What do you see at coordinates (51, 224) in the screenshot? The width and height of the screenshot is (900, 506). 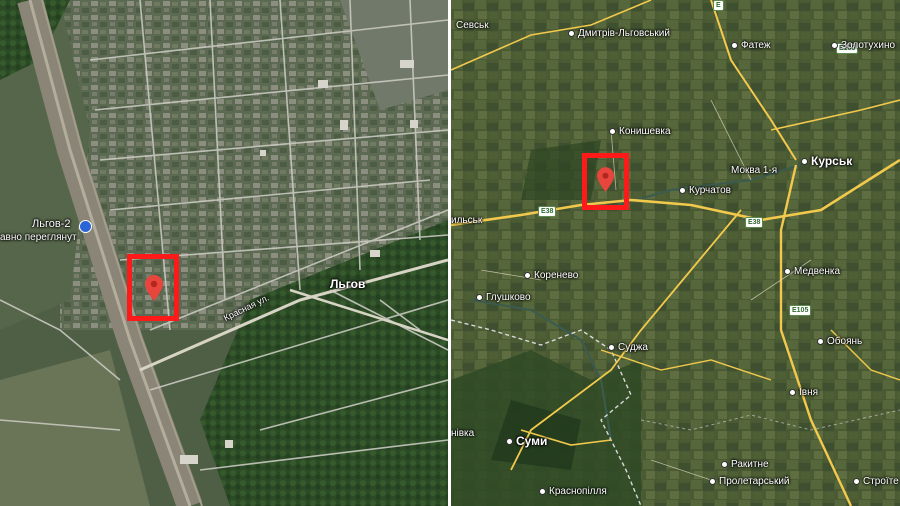 I see `label-lgov-2: Льгов-2` at bounding box center [51, 224].